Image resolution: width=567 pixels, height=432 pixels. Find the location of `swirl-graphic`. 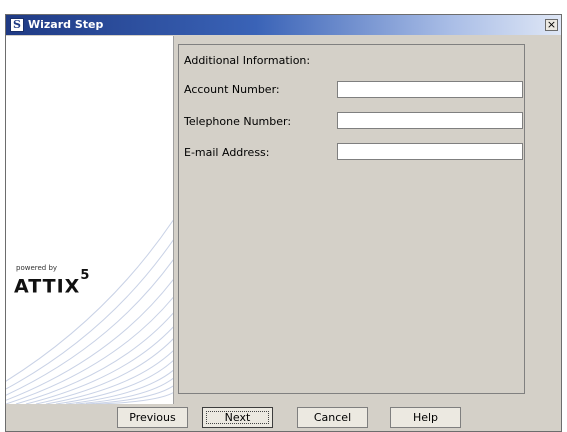

swirl-graphic is located at coordinates (89, 311).